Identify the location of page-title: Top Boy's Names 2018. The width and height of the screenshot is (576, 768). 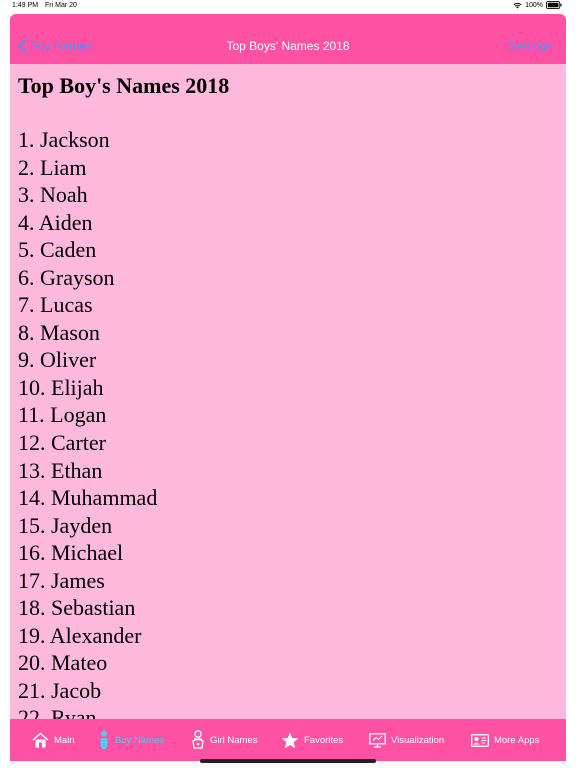
(124, 85).